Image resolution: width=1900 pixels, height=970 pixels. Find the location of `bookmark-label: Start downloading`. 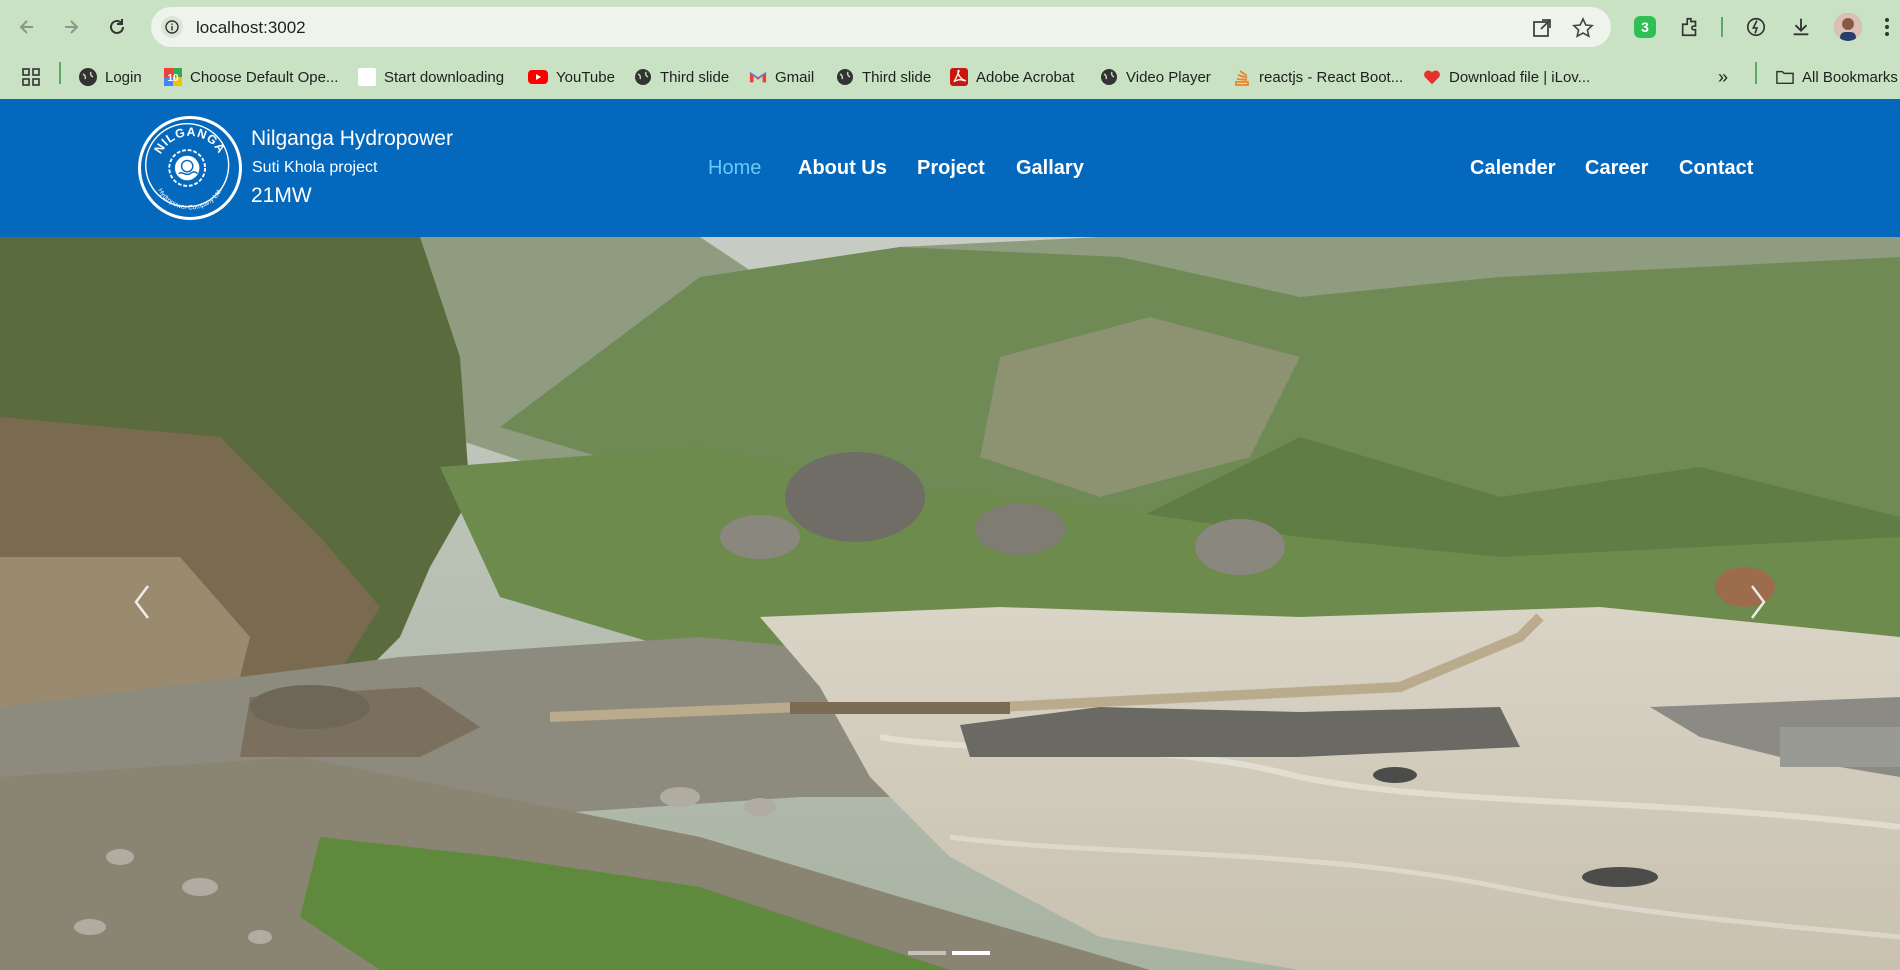

bookmark-label: Start downloading is located at coordinates (444, 77).